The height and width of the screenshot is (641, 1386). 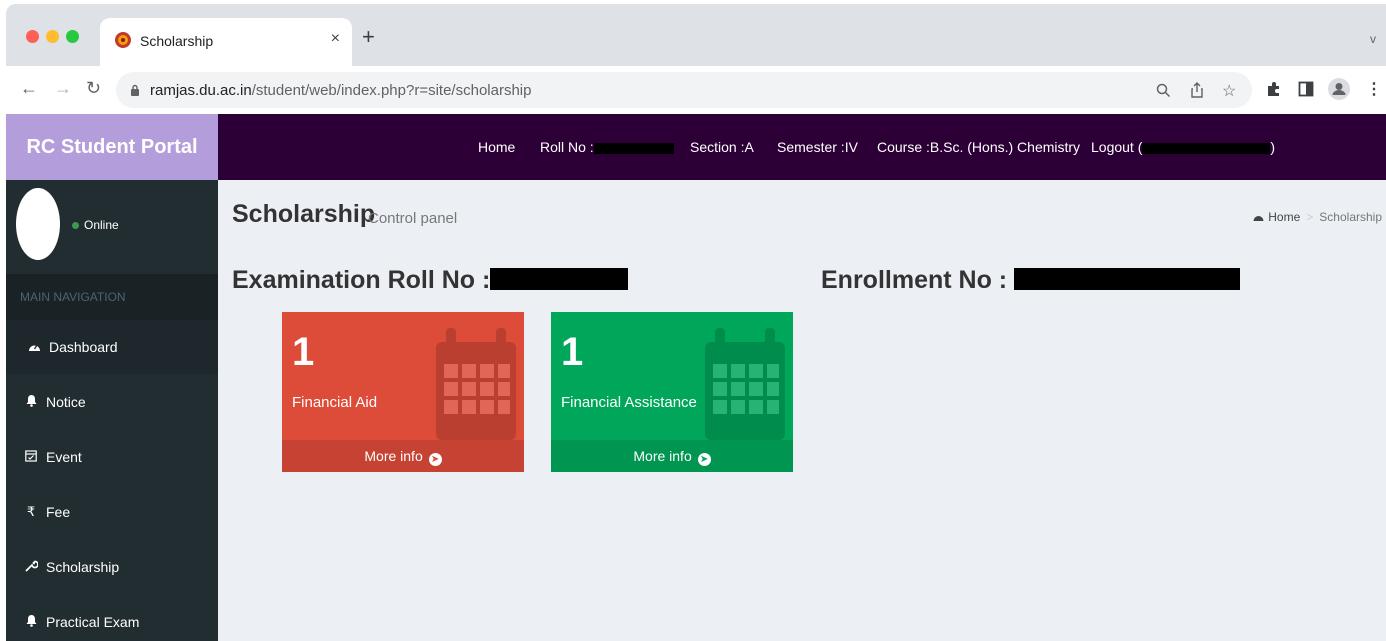 What do you see at coordinates (112, 297) in the screenshot?
I see `main-navigation-header: MAIN NAVIGATION` at bounding box center [112, 297].